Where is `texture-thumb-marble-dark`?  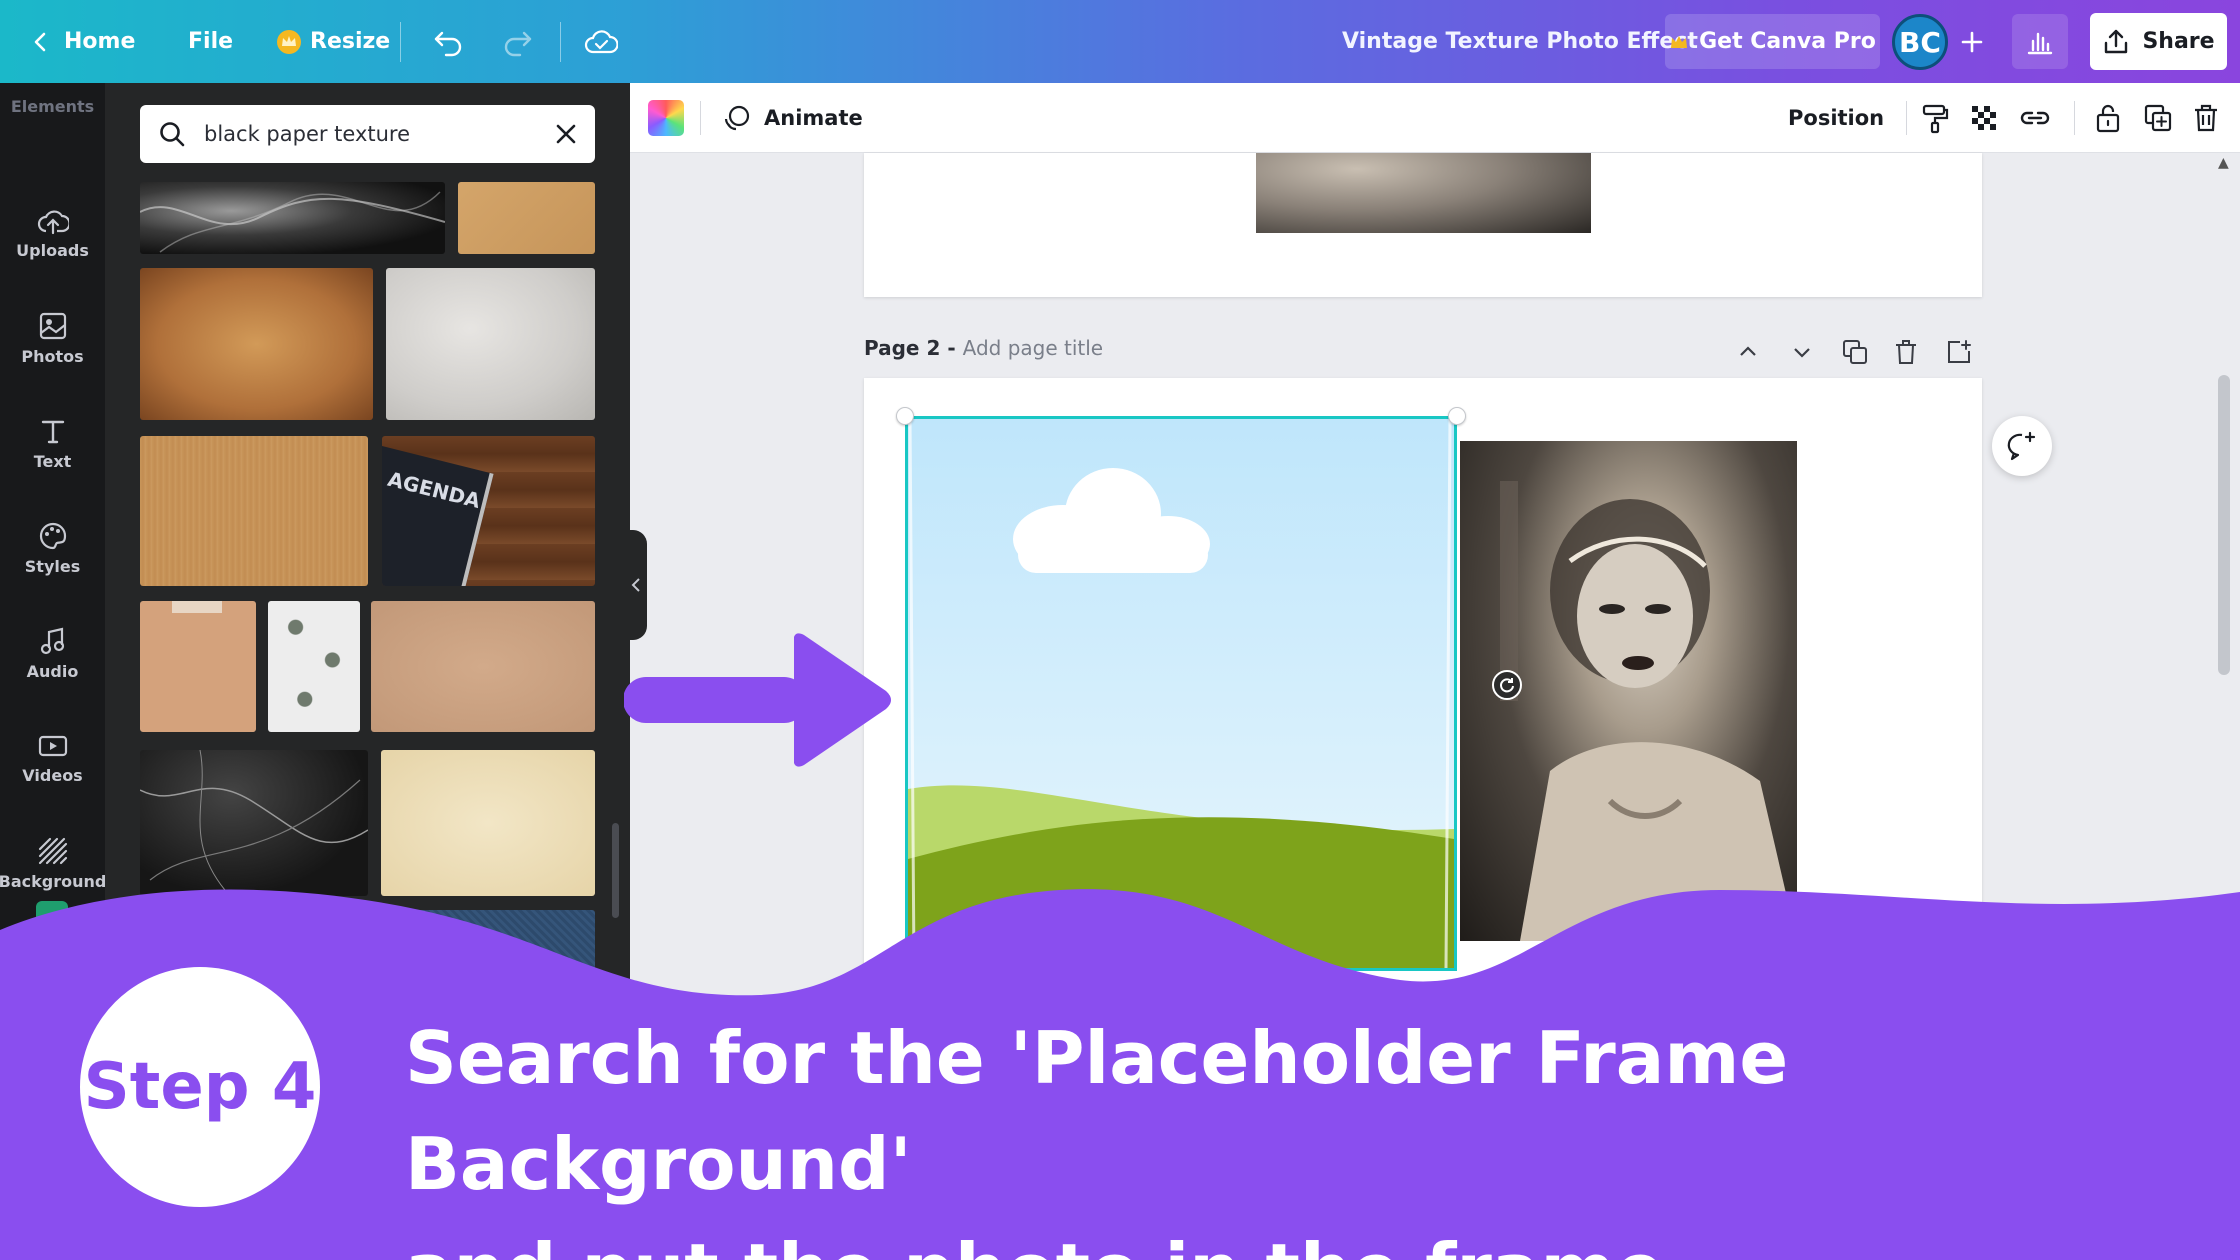 texture-thumb-marble-dark is located at coordinates (292, 218).